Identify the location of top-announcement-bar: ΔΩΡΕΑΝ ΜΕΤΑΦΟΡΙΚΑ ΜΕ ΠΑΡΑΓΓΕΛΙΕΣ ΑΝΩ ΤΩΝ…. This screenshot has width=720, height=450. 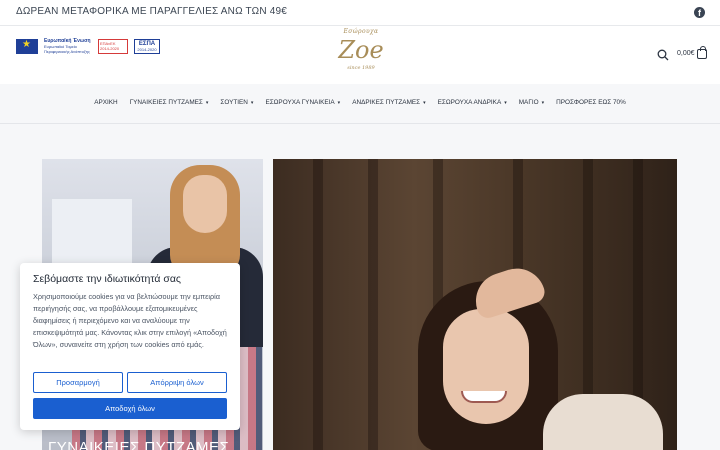
(360, 13).